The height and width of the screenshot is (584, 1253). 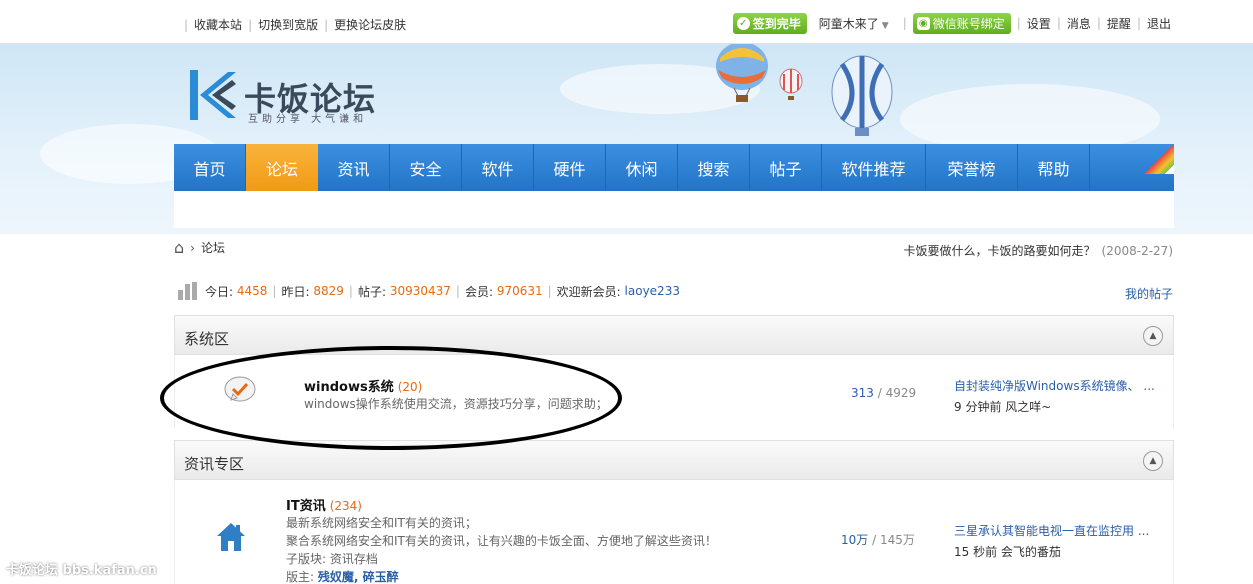 What do you see at coordinates (714, 167) in the screenshot?
I see `nav-search: 搜索` at bounding box center [714, 167].